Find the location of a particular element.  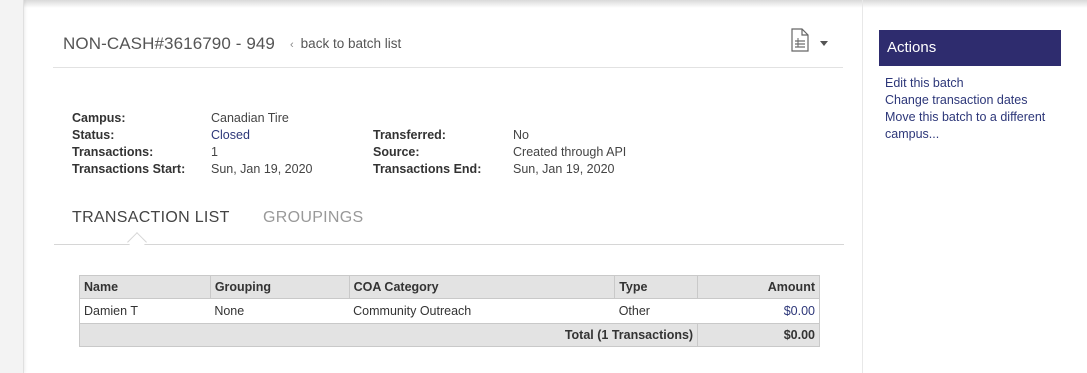

transferred-value: No is located at coordinates (521, 135).